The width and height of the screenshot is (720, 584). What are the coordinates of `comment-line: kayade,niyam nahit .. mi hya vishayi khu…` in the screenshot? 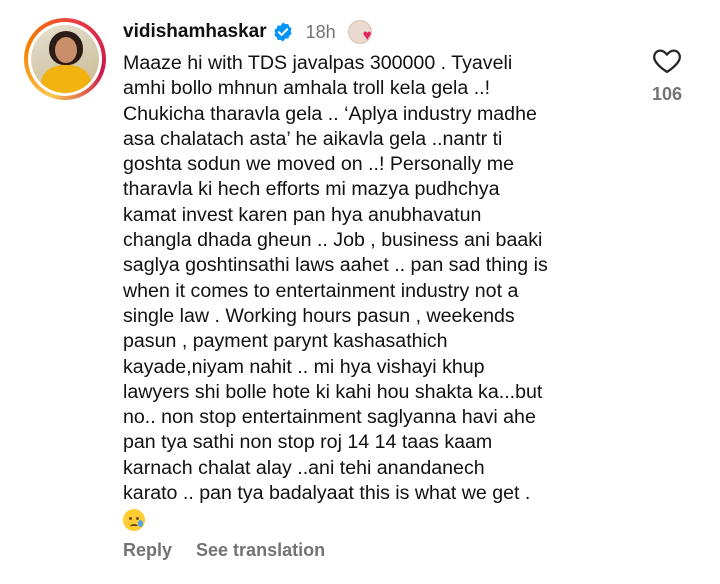 It's located at (304, 366).